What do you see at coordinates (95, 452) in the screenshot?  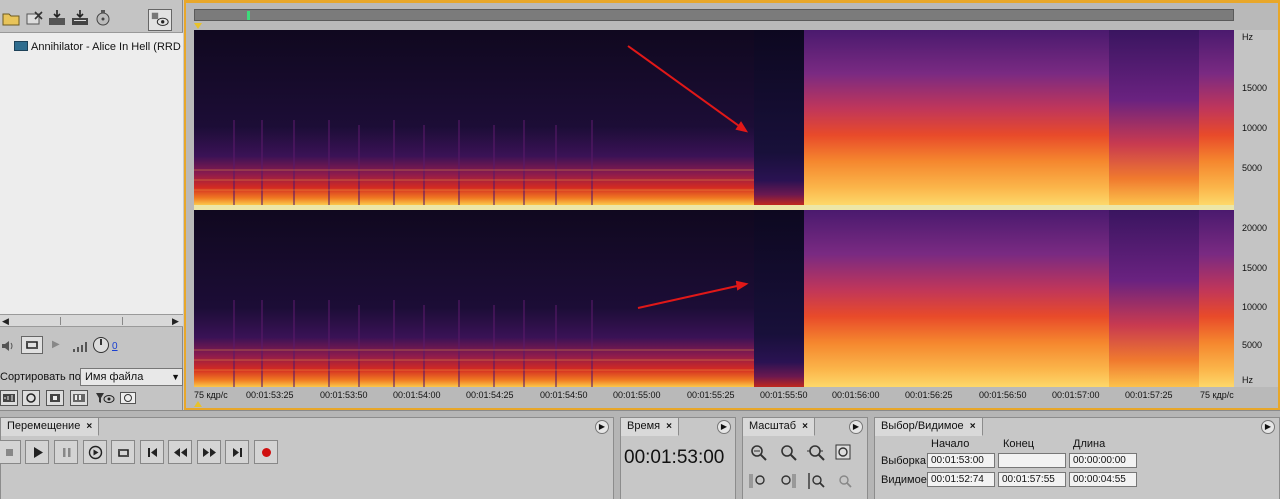 I see `play-from-cursor-button` at bounding box center [95, 452].